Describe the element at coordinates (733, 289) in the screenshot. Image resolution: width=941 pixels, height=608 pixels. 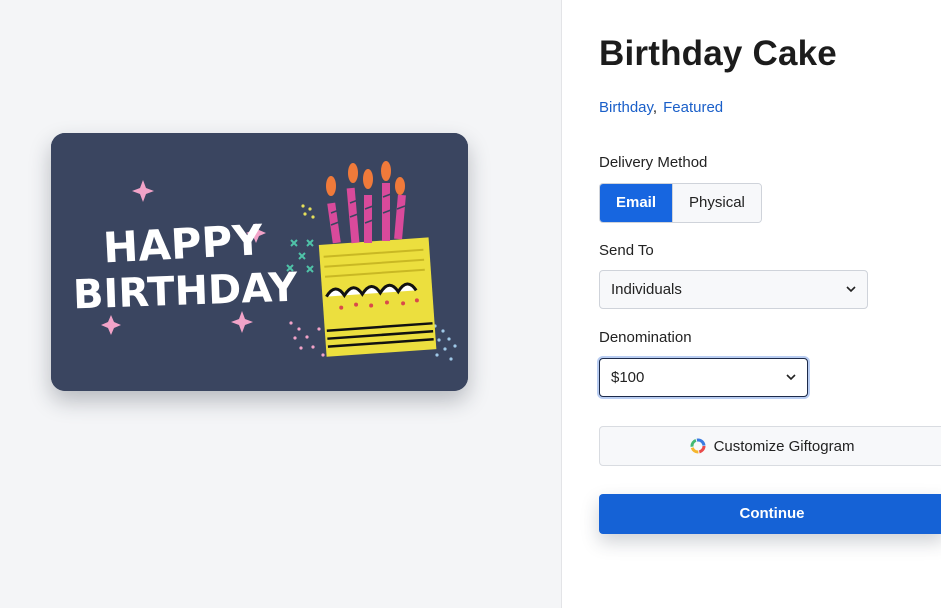
I see `send-to-select: Individuals` at that location.